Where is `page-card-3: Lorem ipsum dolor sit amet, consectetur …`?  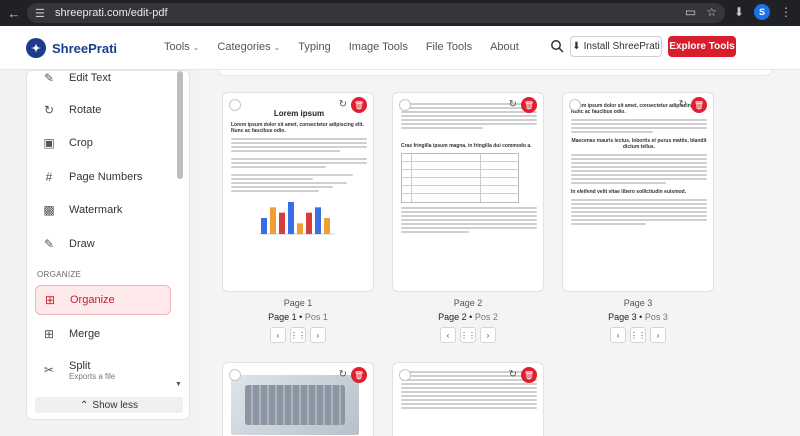
page-card-3: Lorem ipsum dolor sit amet, consectetur … is located at coordinates (638, 192).